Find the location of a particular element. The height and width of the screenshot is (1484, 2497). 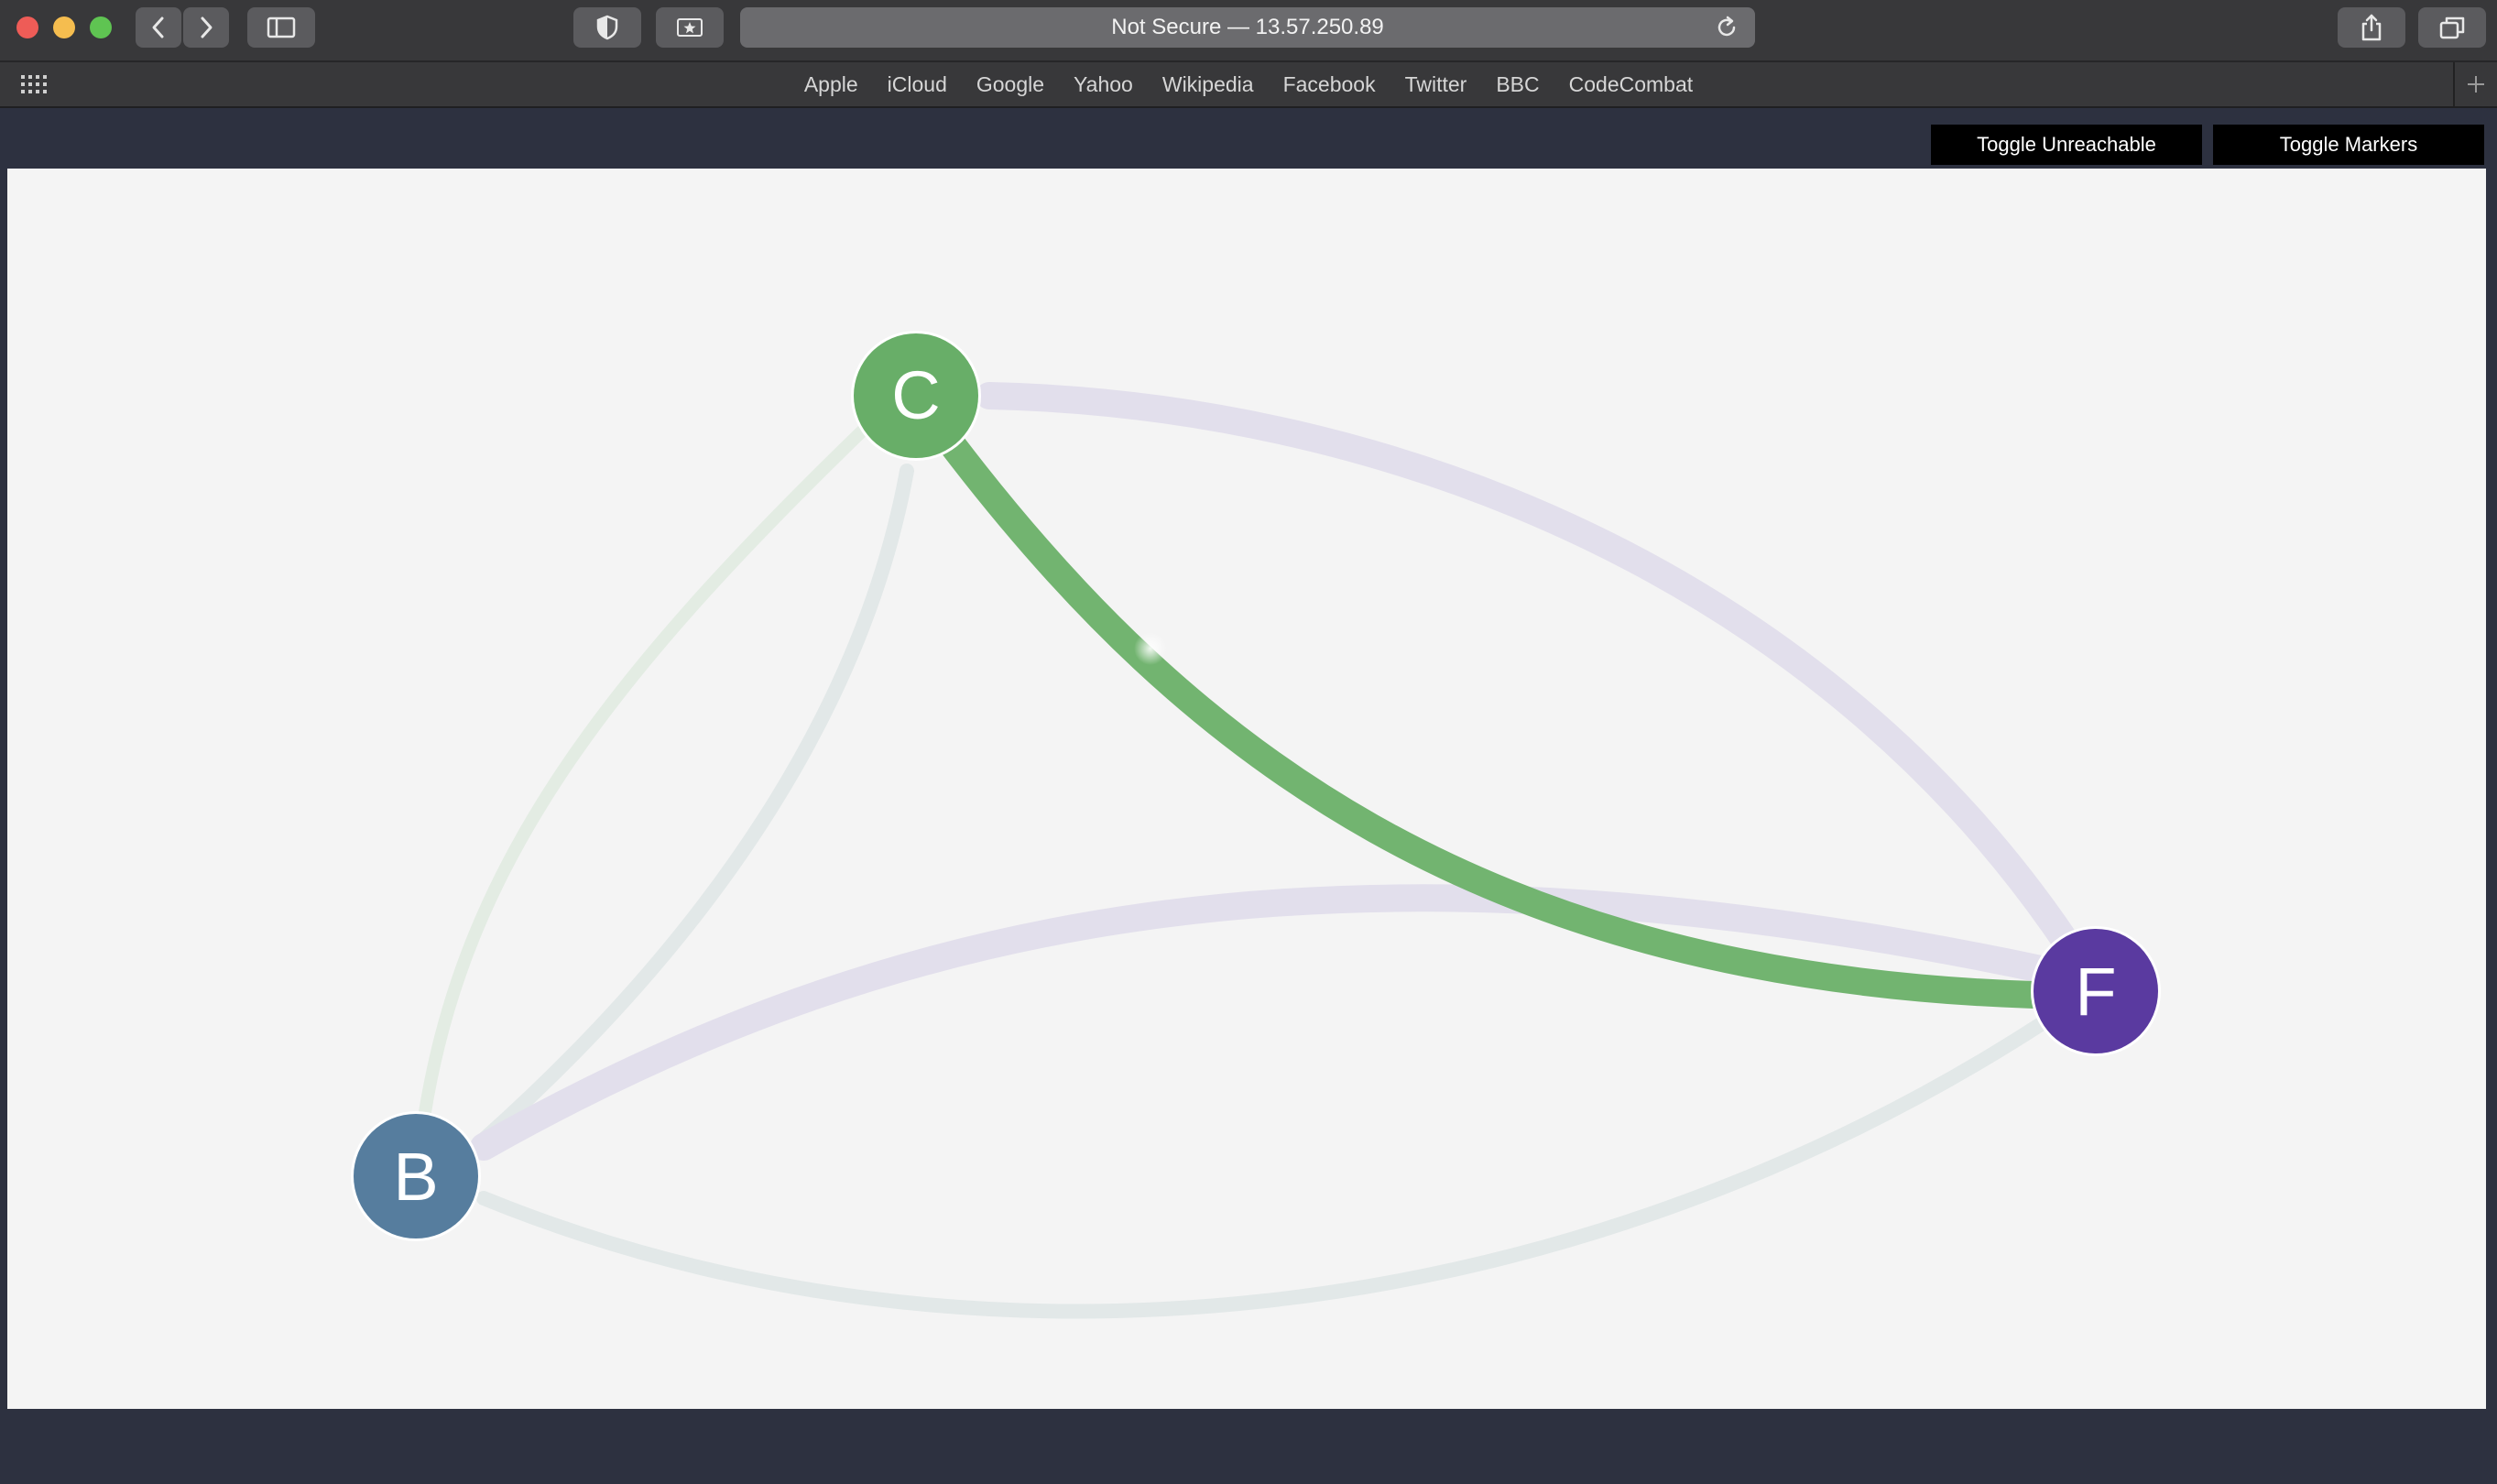

chevron-left-icon is located at coordinates (158, 27).